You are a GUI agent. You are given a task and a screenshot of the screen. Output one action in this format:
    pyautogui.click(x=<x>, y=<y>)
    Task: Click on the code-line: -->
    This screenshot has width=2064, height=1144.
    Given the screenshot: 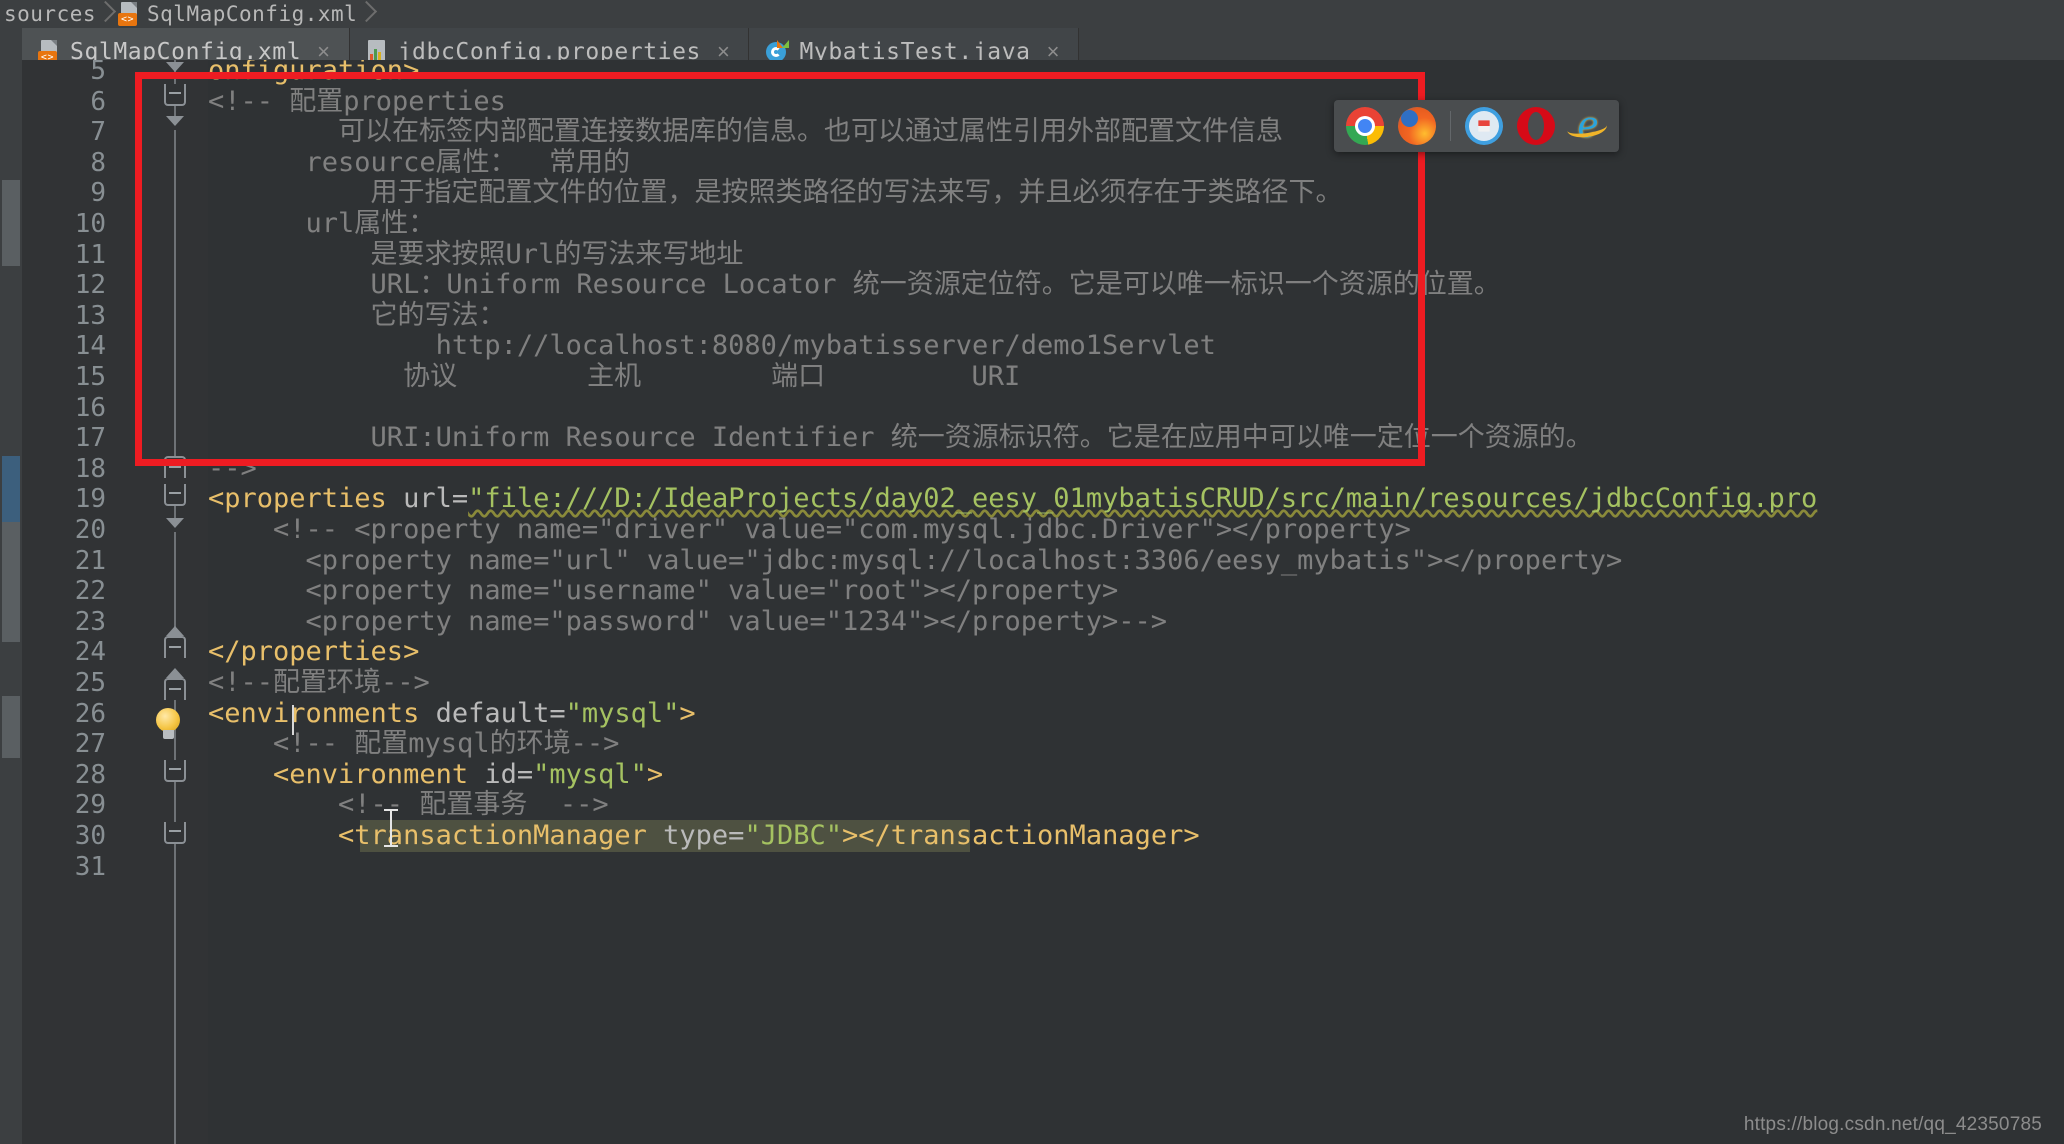 What is the action you would take?
    pyautogui.click(x=232, y=468)
    